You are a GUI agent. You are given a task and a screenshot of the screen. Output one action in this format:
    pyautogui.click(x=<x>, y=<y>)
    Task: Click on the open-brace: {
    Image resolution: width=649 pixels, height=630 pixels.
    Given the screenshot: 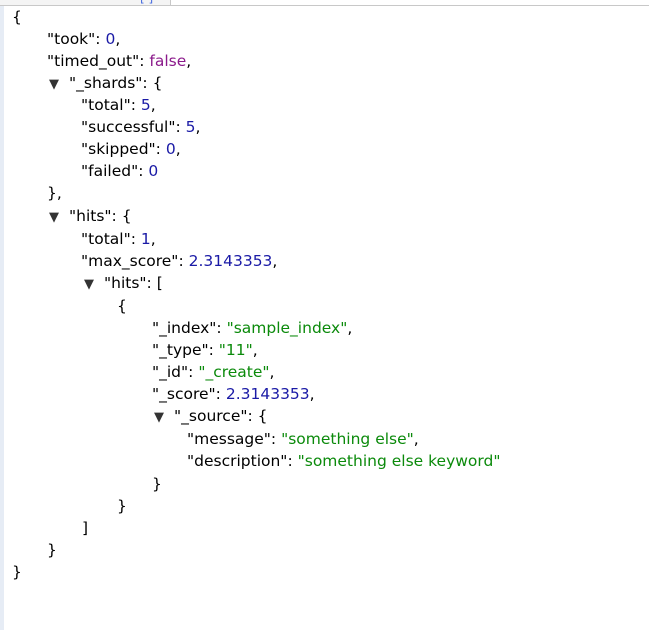 What is the action you would take?
    pyautogui.click(x=17, y=17)
    